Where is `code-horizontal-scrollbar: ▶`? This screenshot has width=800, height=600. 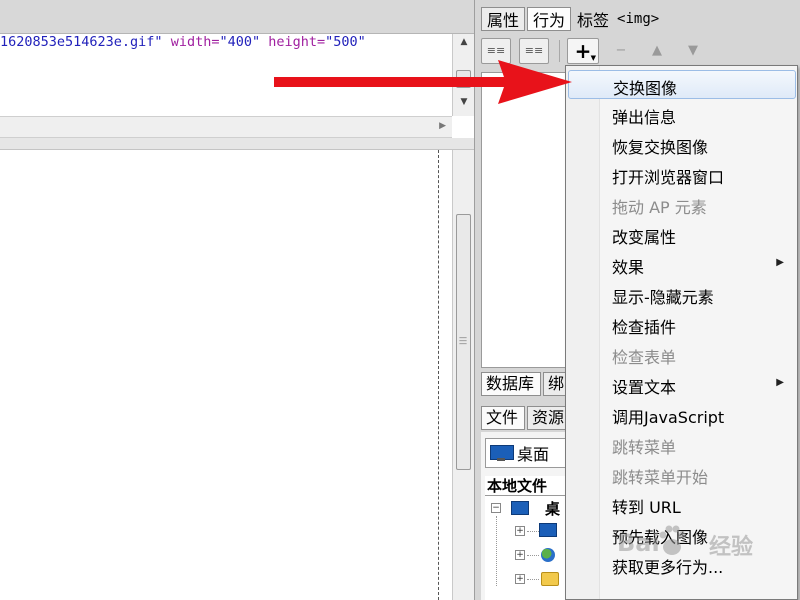 code-horizontal-scrollbar: ▶ is located at coordinates (226, 127).